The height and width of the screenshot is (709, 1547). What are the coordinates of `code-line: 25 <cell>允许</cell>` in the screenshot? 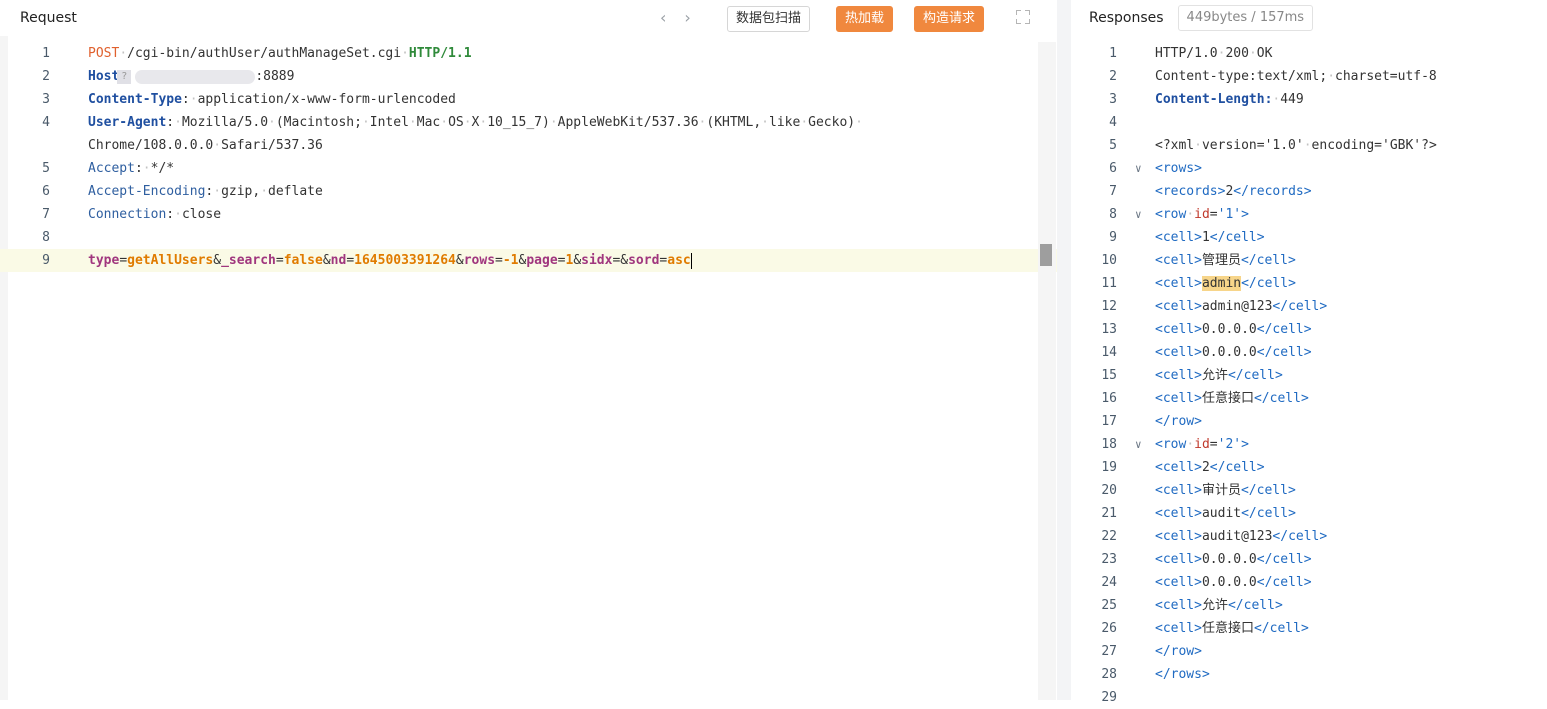 It's located at (1309, 605).